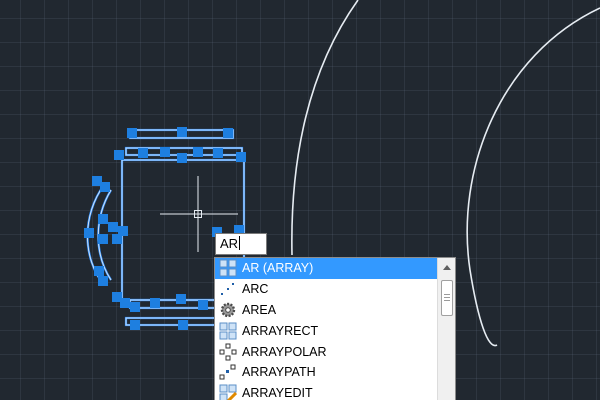  I want to click on autocomplete-item-arrayedit: ARRAYEDIT, so click(326, 391).